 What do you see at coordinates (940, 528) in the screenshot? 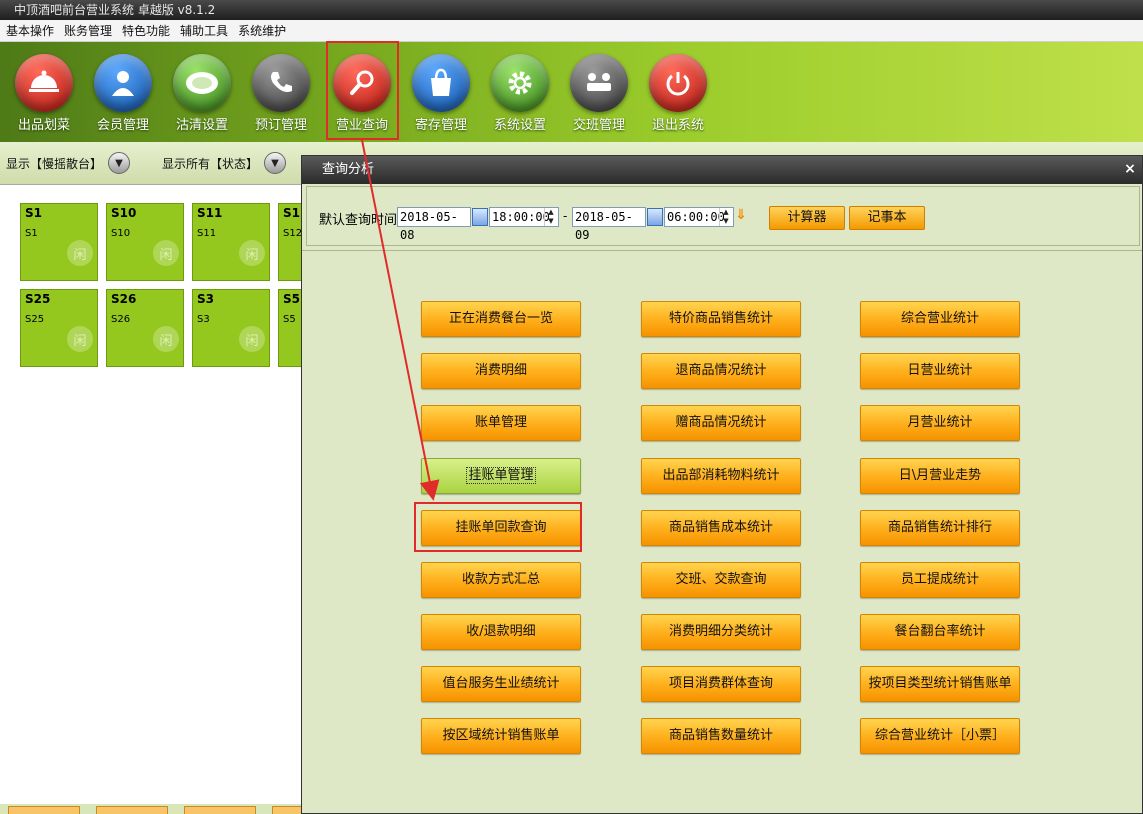
I see `query-button: 商品销售统计排行` at bounding box center [940, 528].